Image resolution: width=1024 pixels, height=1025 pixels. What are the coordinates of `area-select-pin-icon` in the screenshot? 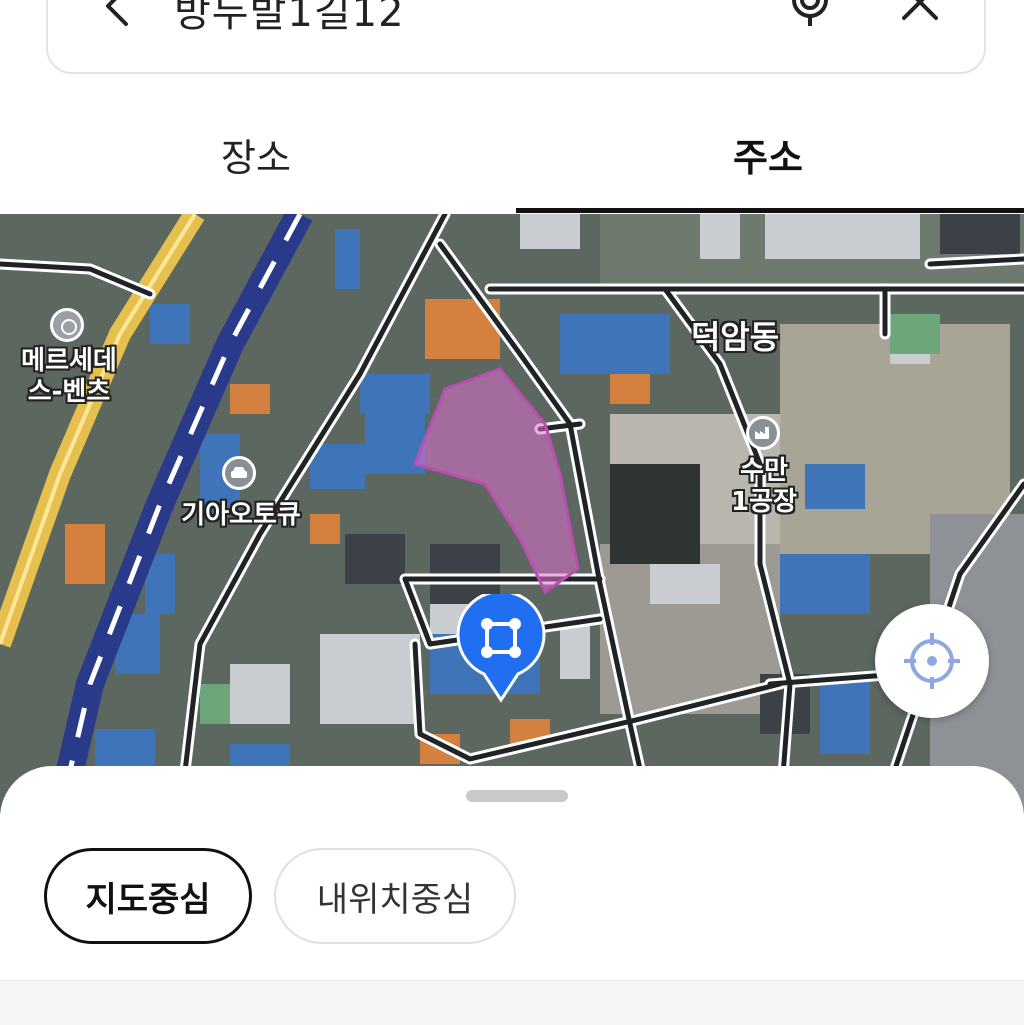 It's located at (501, 649).